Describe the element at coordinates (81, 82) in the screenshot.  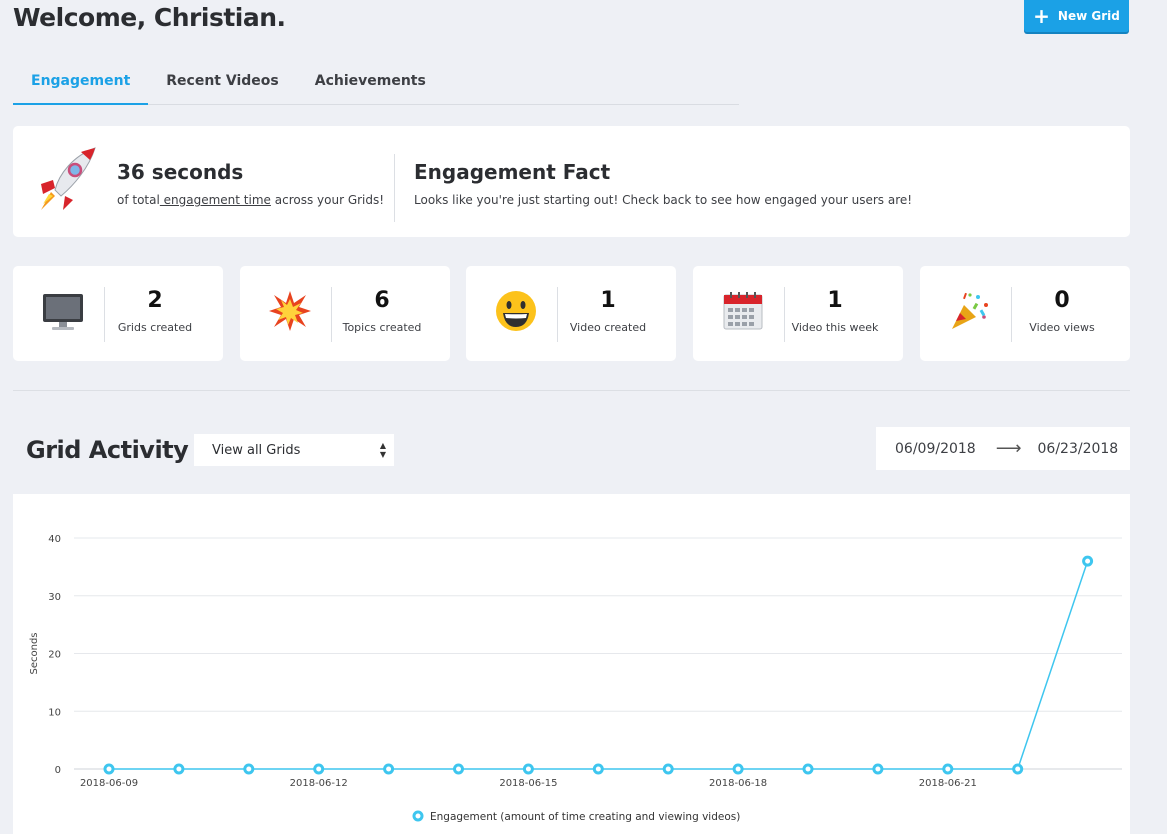
I see `tab-engagement: Engagement` at that location.